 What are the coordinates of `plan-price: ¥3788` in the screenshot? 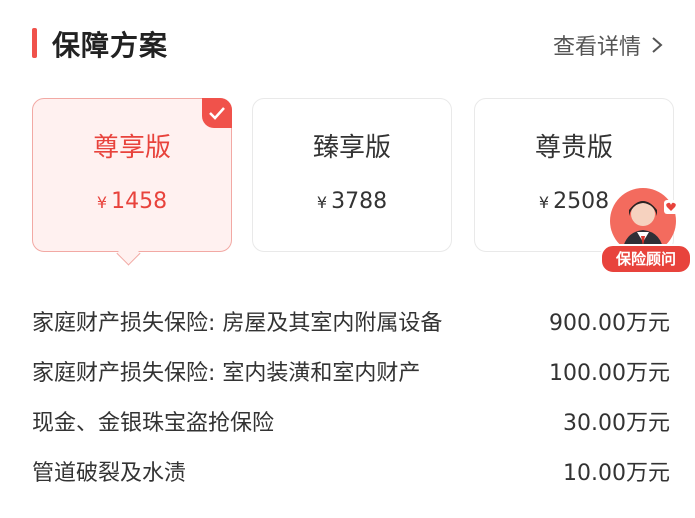 It's located at (352, 201).